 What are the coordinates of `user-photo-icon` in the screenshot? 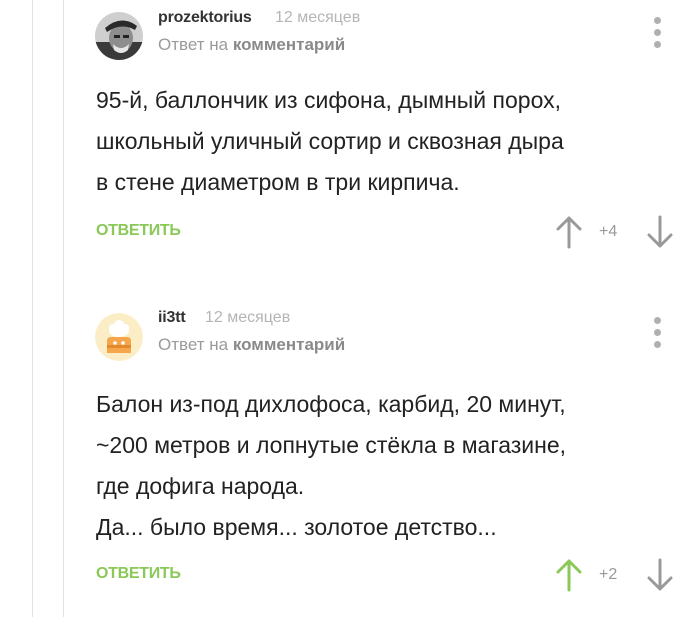 It's located at (119, 36).